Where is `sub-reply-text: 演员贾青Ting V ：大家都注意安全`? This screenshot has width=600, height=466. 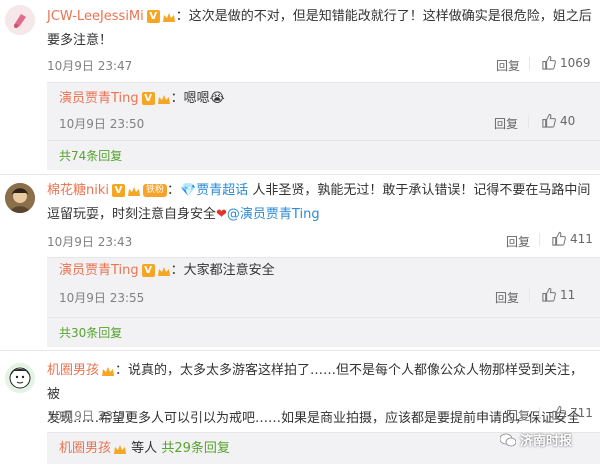 sub-reply-text: 演员贾青Ting V ：大家都注意安全 is located at coordinates (167, 270).